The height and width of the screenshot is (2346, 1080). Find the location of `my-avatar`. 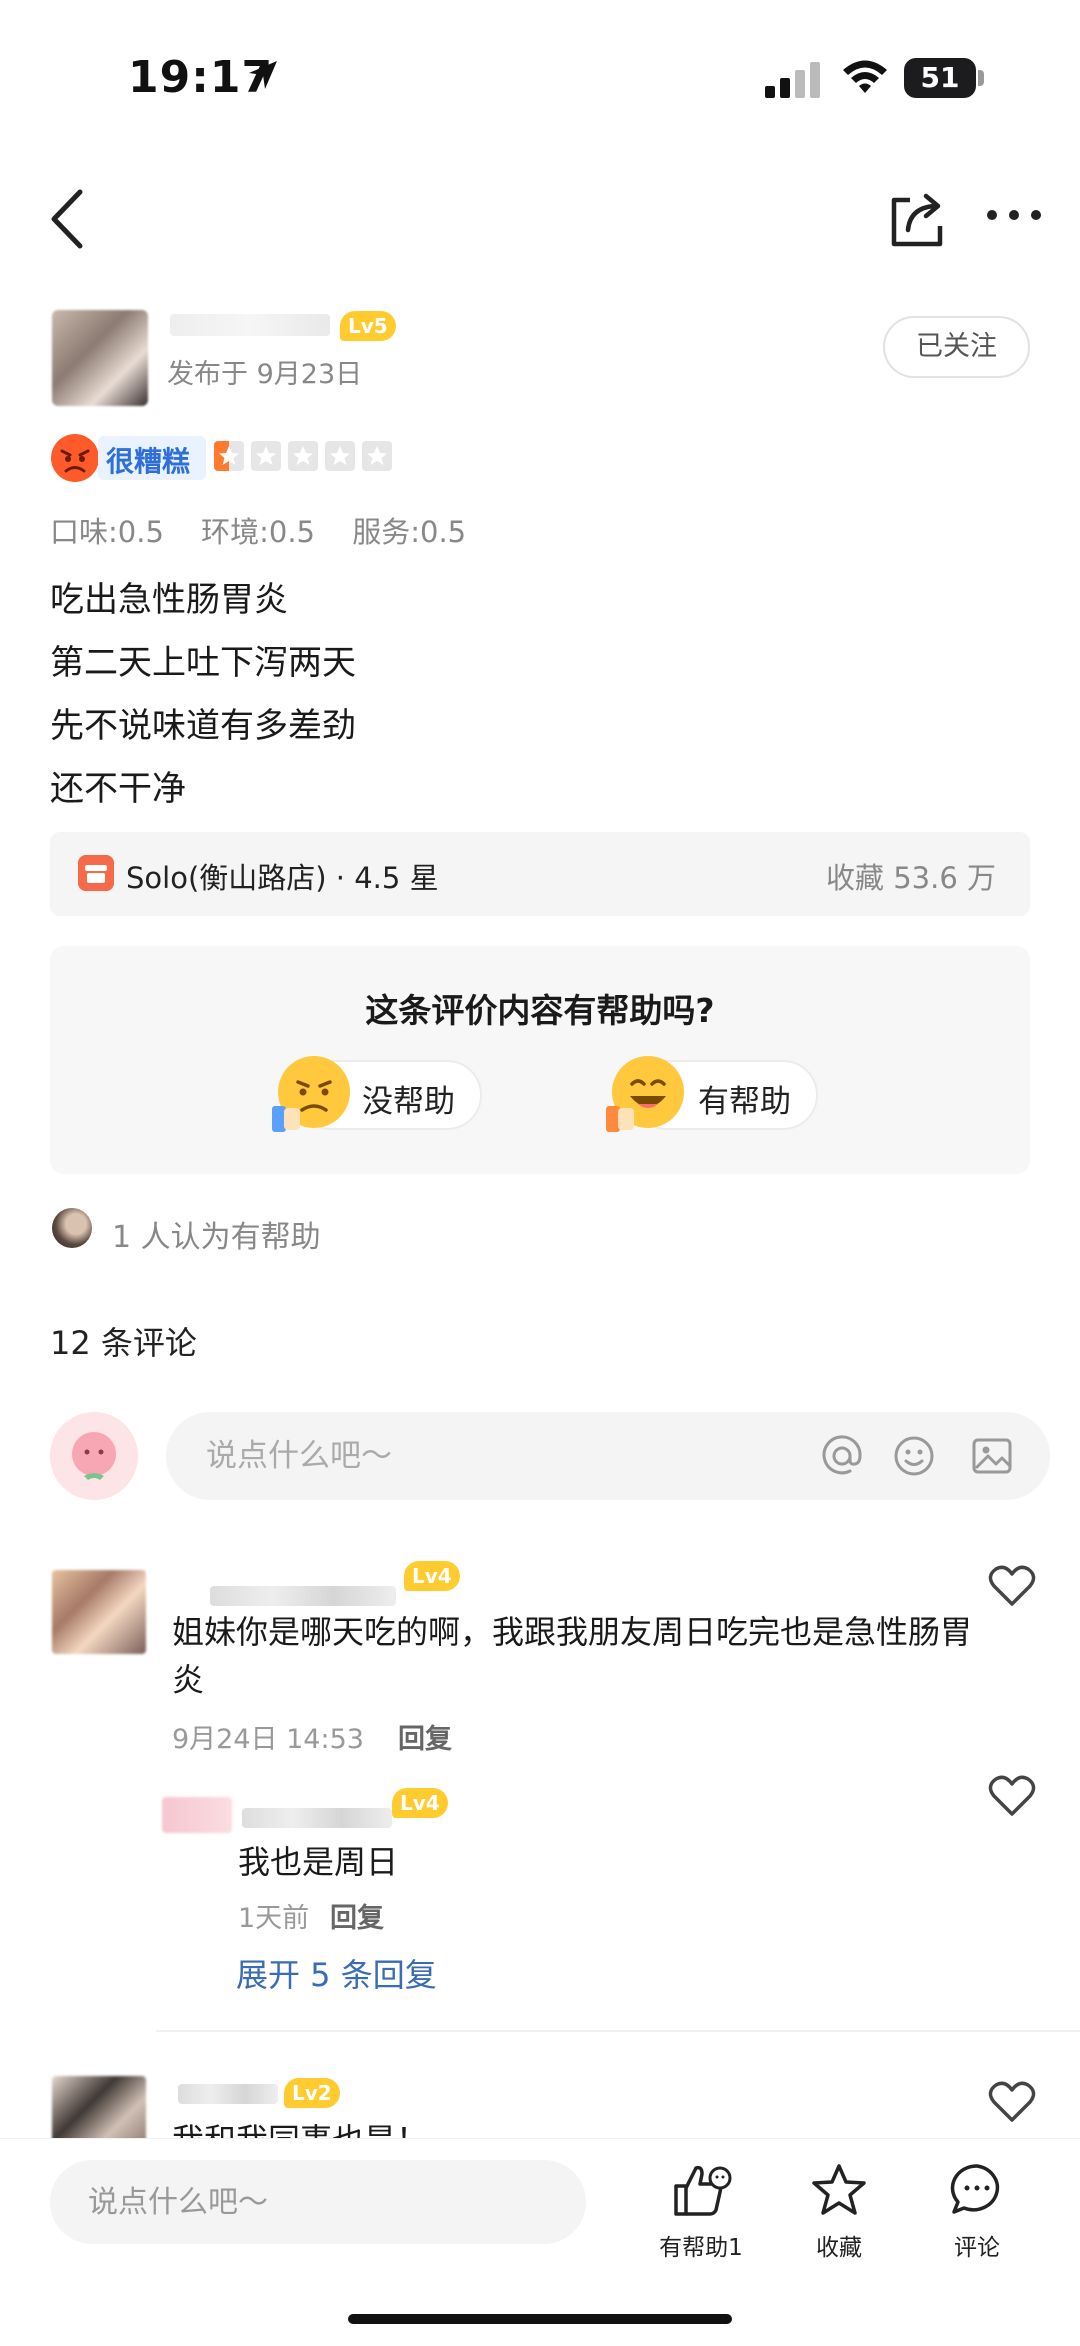

my-avatar is located at coordinates (94, 1456).